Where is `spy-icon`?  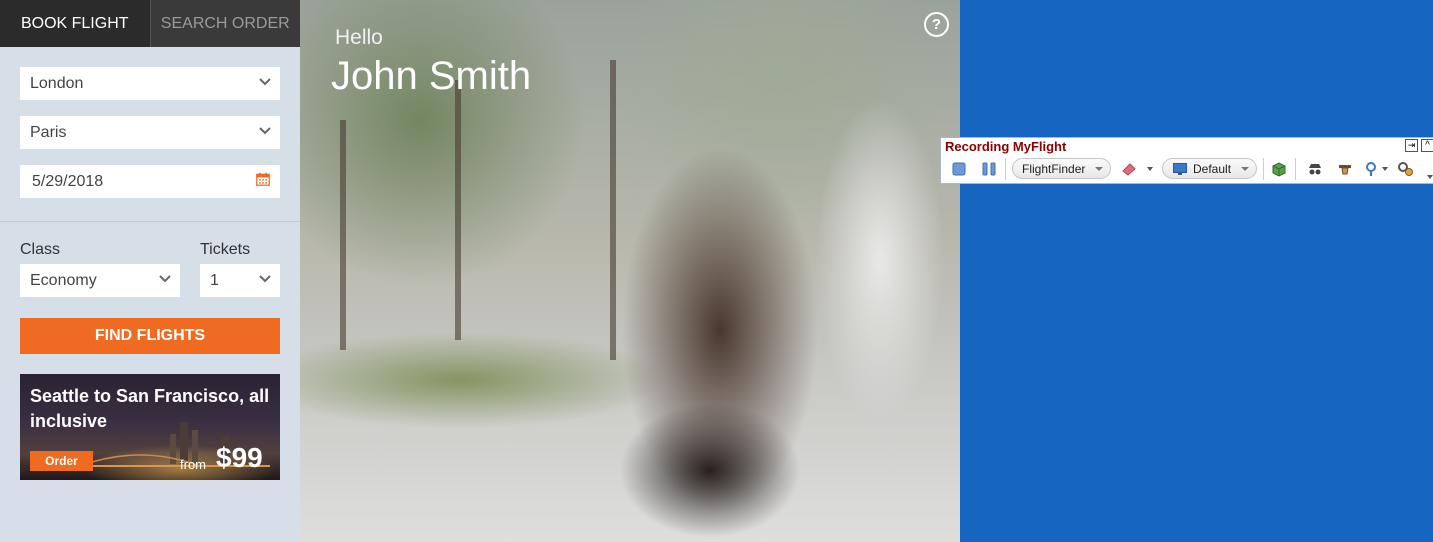 spy-icon is located at coordinates (1315, 168).